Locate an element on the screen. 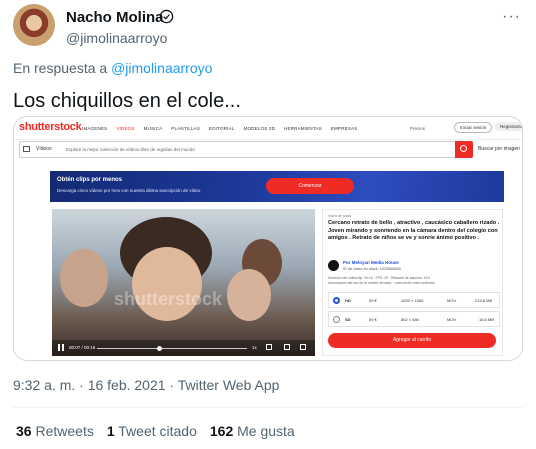 This screenshot has height=449, width=536. likes-stat: 162 Me gusta is located at coordinates (252, 431).